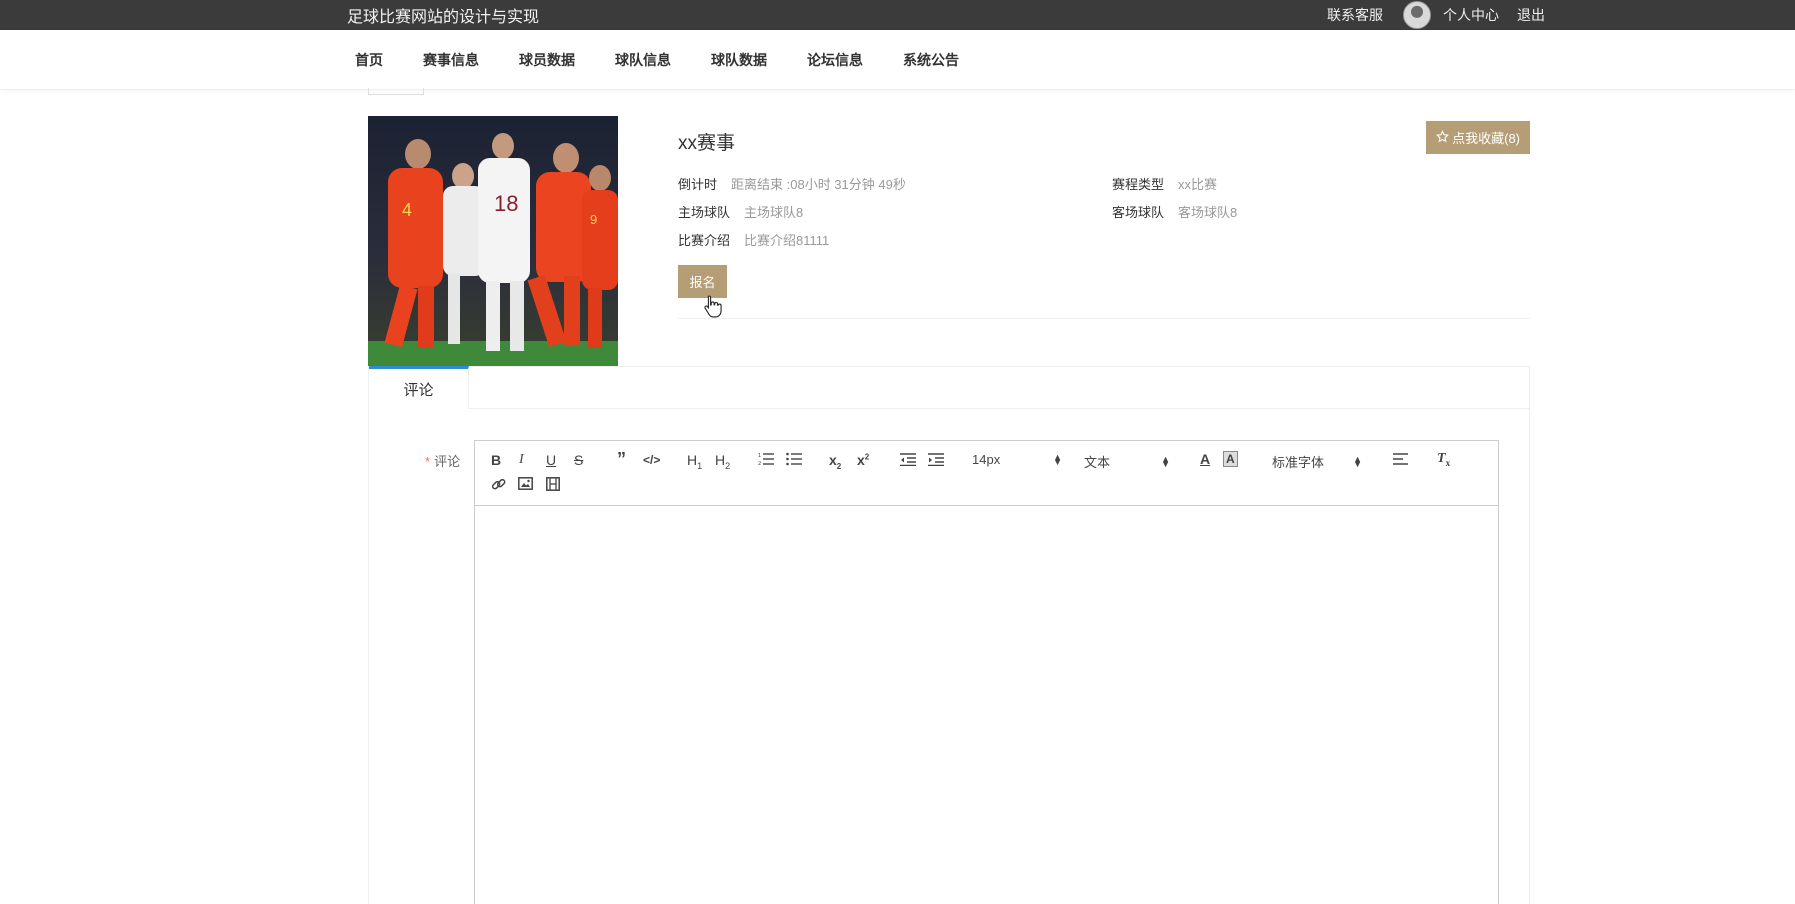  Describe the element at coordinates (621, 459) in the screenshot. I see `blockquote-icon: ”` at that location.